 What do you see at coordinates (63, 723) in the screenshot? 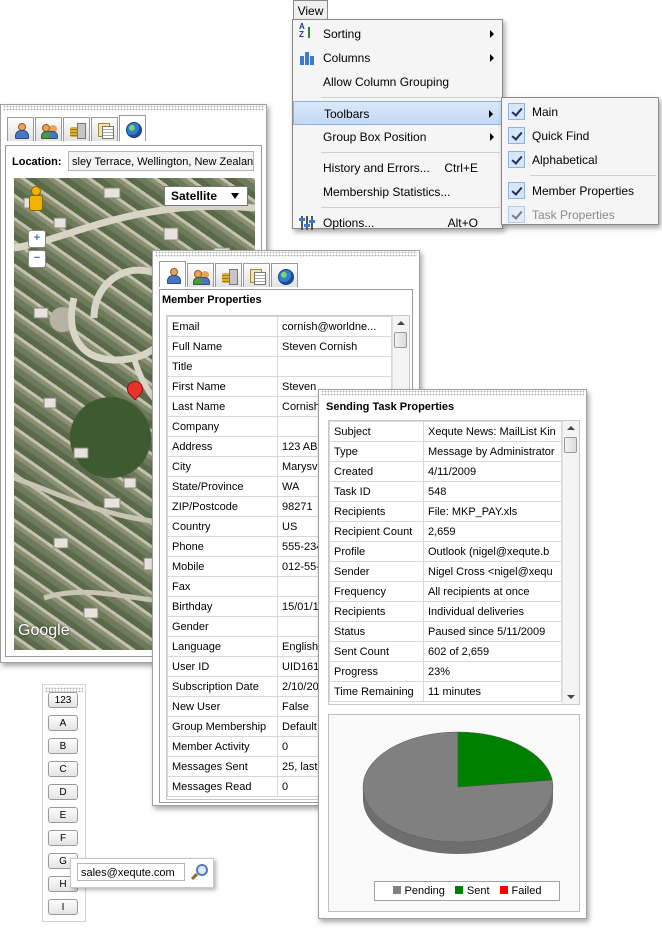
I see `alpha-key-a: A` at bounding box center [63, 723].